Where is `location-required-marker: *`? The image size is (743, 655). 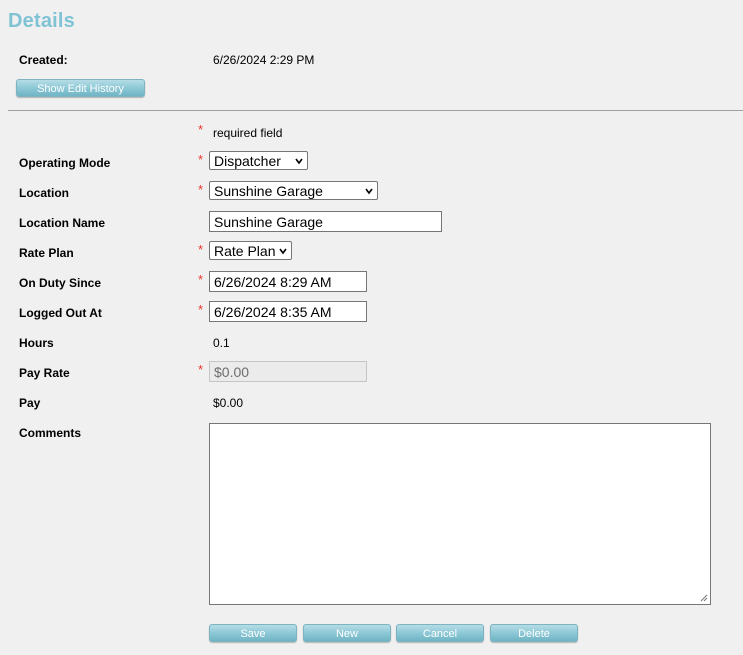
location-required-marker: * is located at coordinates (201, 189).